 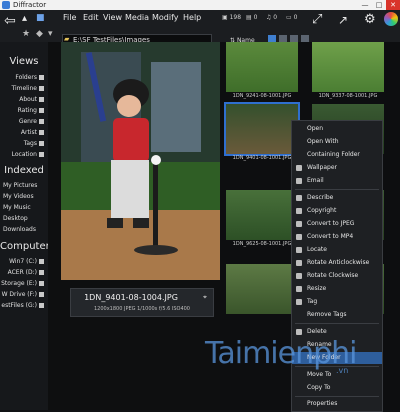 I want to click on view-toggle-icon: ■, so click(x=40, y=18).